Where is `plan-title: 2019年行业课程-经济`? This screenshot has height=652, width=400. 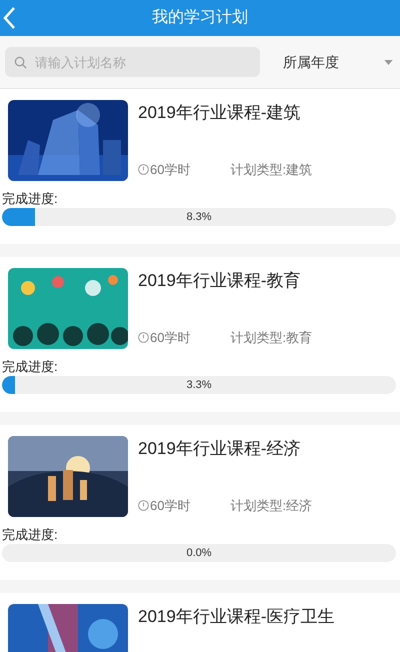 plan-title: 2019年行业课程-经济 is located at coordinates (220, 449).